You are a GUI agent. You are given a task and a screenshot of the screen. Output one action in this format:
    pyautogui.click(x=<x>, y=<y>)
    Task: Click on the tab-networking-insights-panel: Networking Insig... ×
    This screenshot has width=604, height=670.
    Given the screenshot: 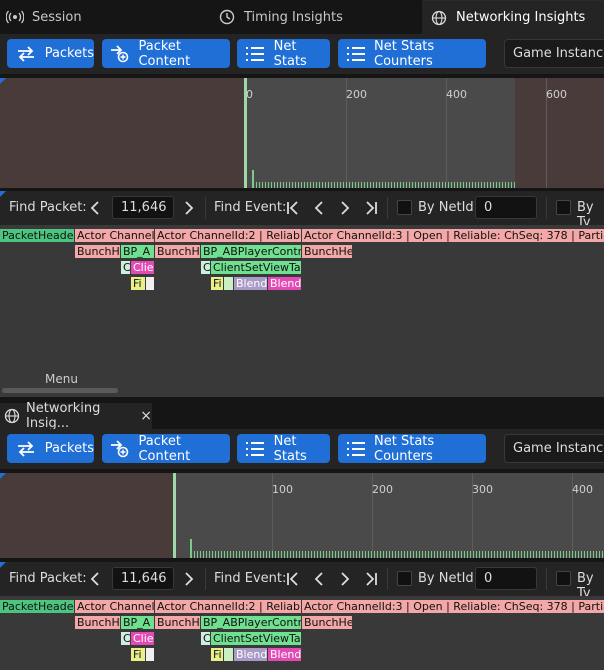 What is the action you would take?
    pyautogui.click(x=76, y=416)
    